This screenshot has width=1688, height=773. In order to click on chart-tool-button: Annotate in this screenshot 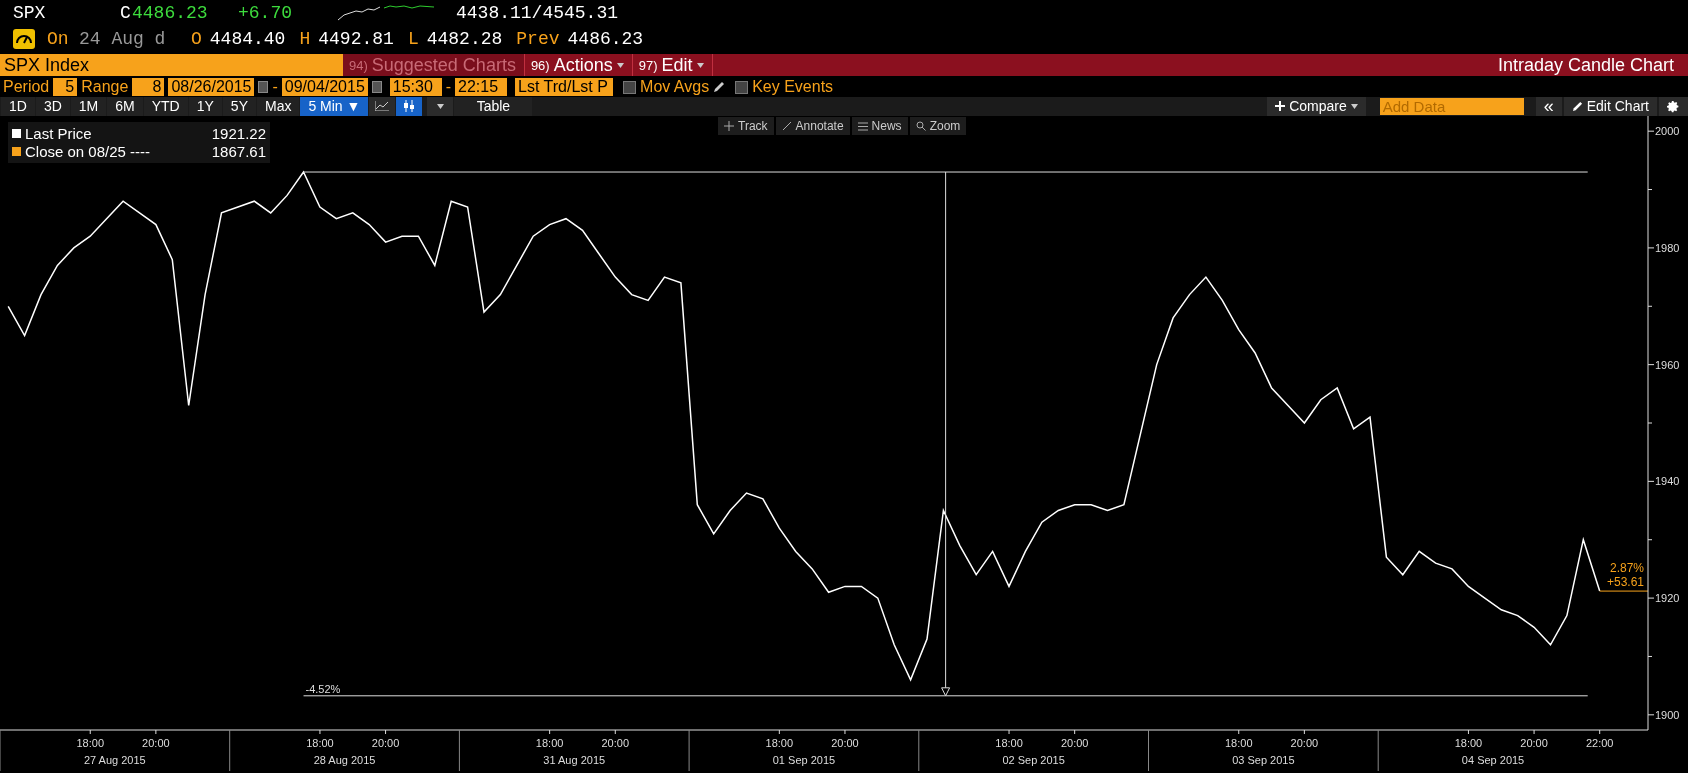, I will do `click(812, 126)`.